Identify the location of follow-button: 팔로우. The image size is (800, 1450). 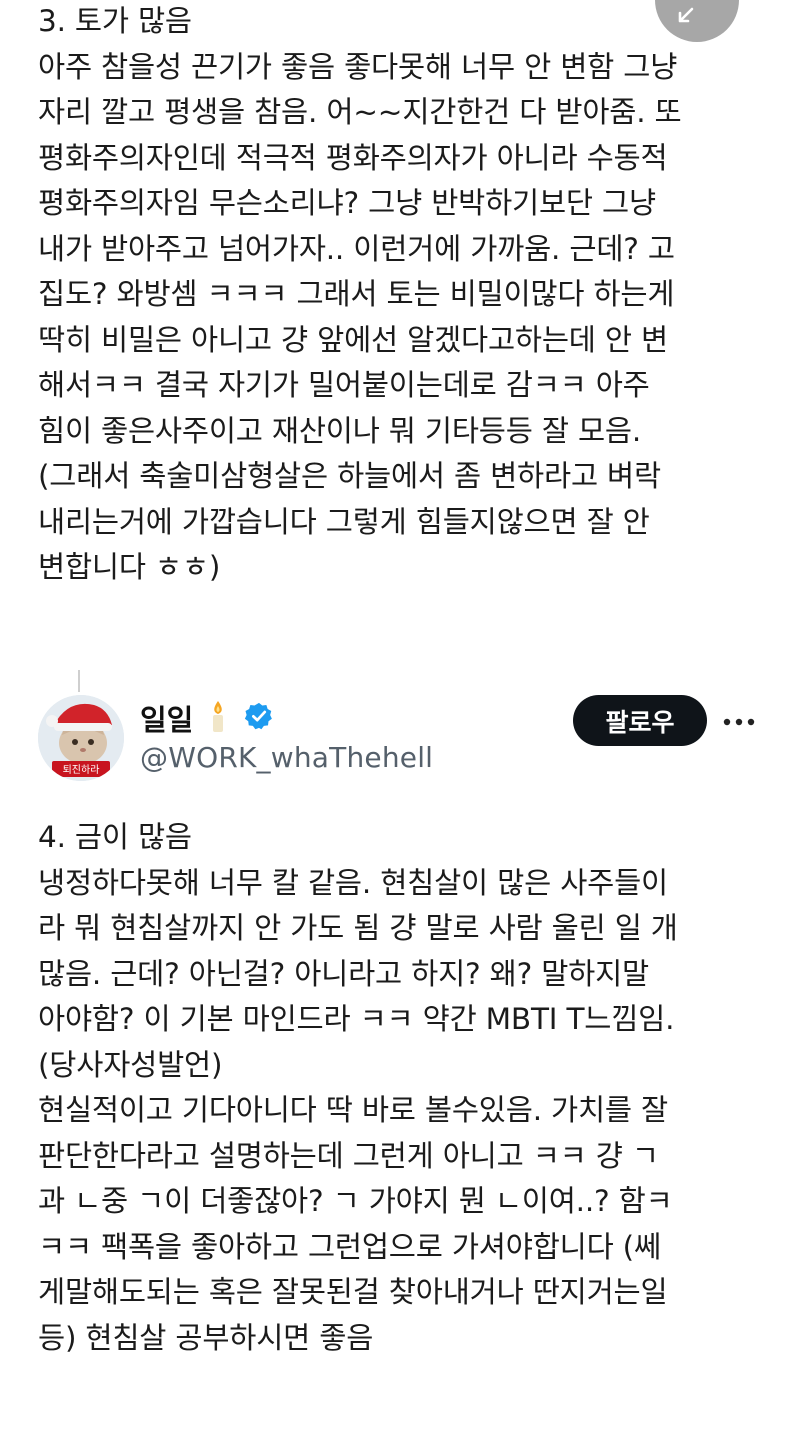
(640, 720).